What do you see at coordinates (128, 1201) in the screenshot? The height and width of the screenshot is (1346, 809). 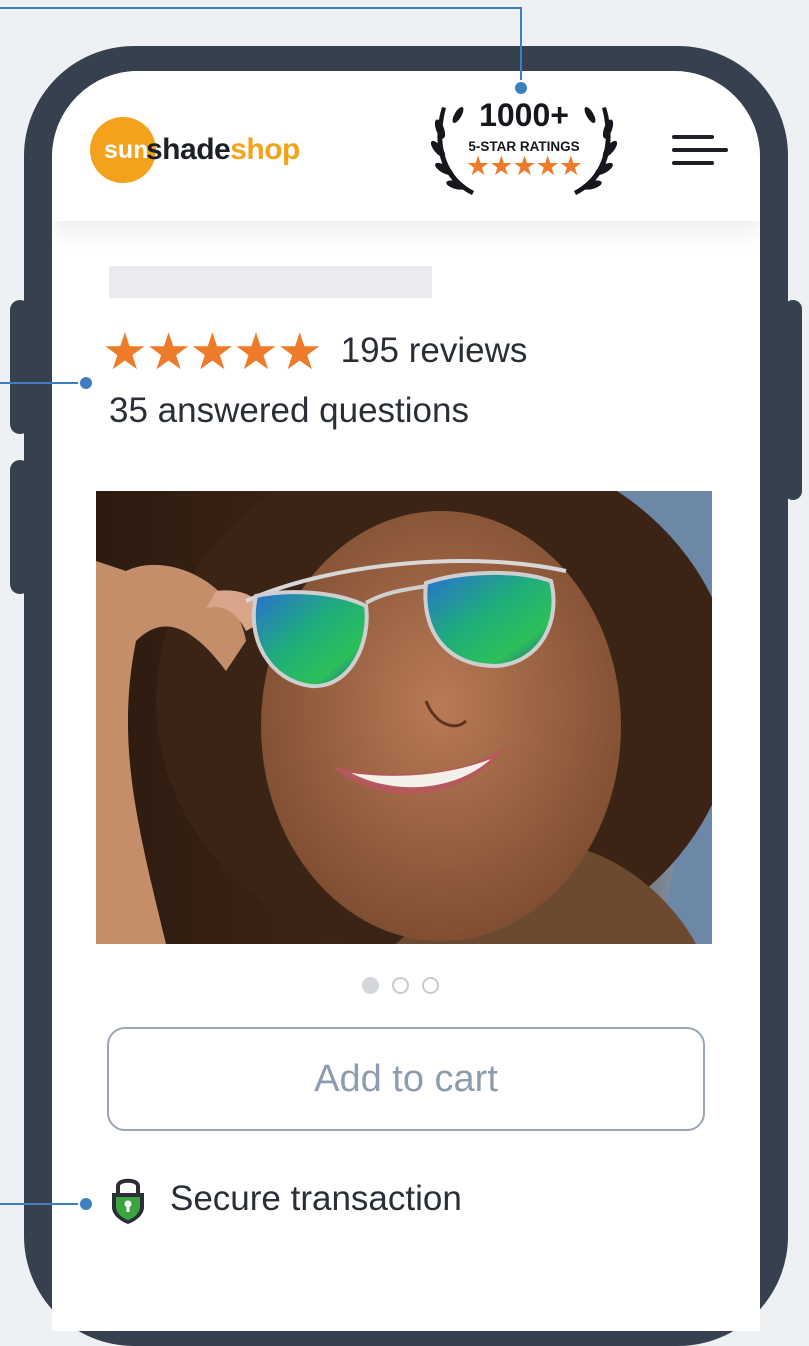 I see `padlock-shield-icon` at bounding box center [128, 1201].